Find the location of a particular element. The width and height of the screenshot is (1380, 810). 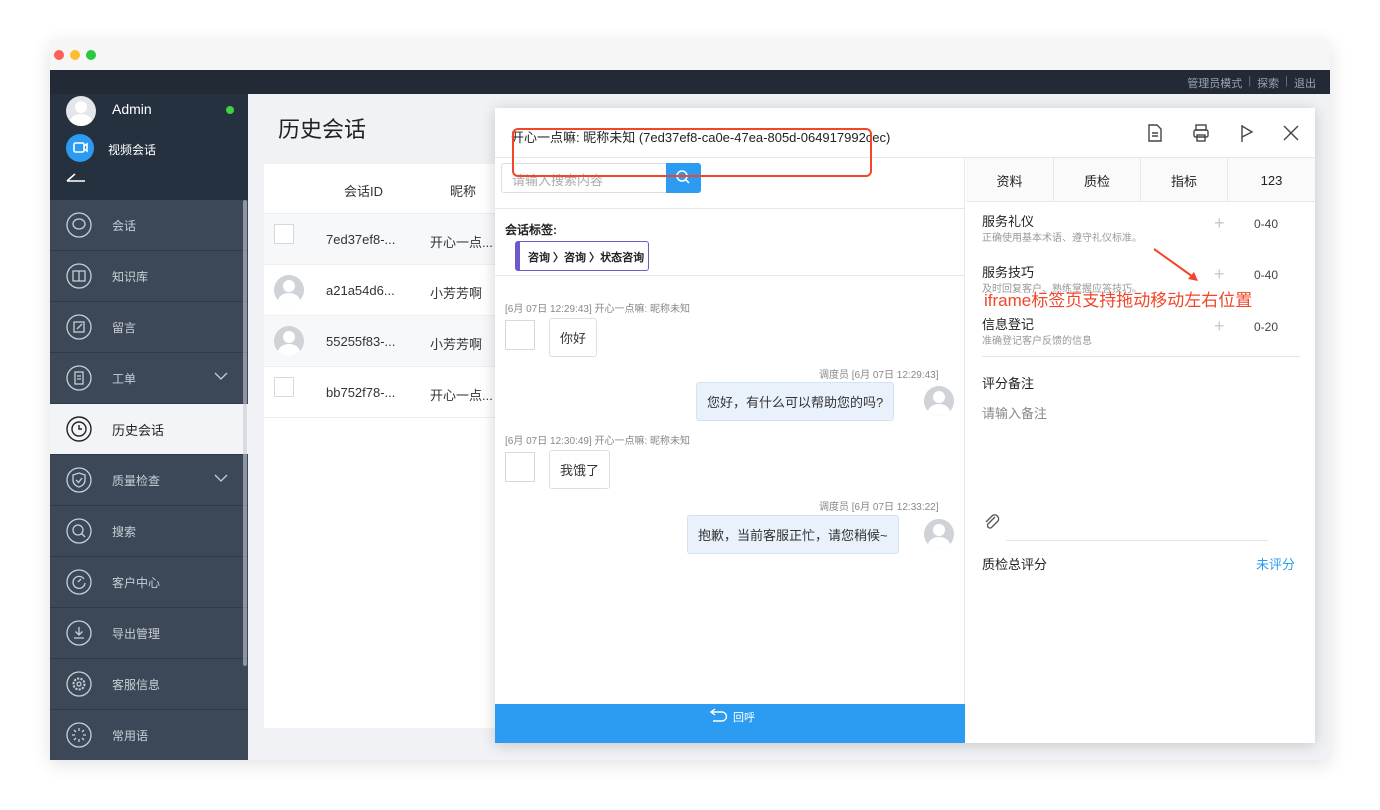

settings-icon is located at coordinates (79, 684).